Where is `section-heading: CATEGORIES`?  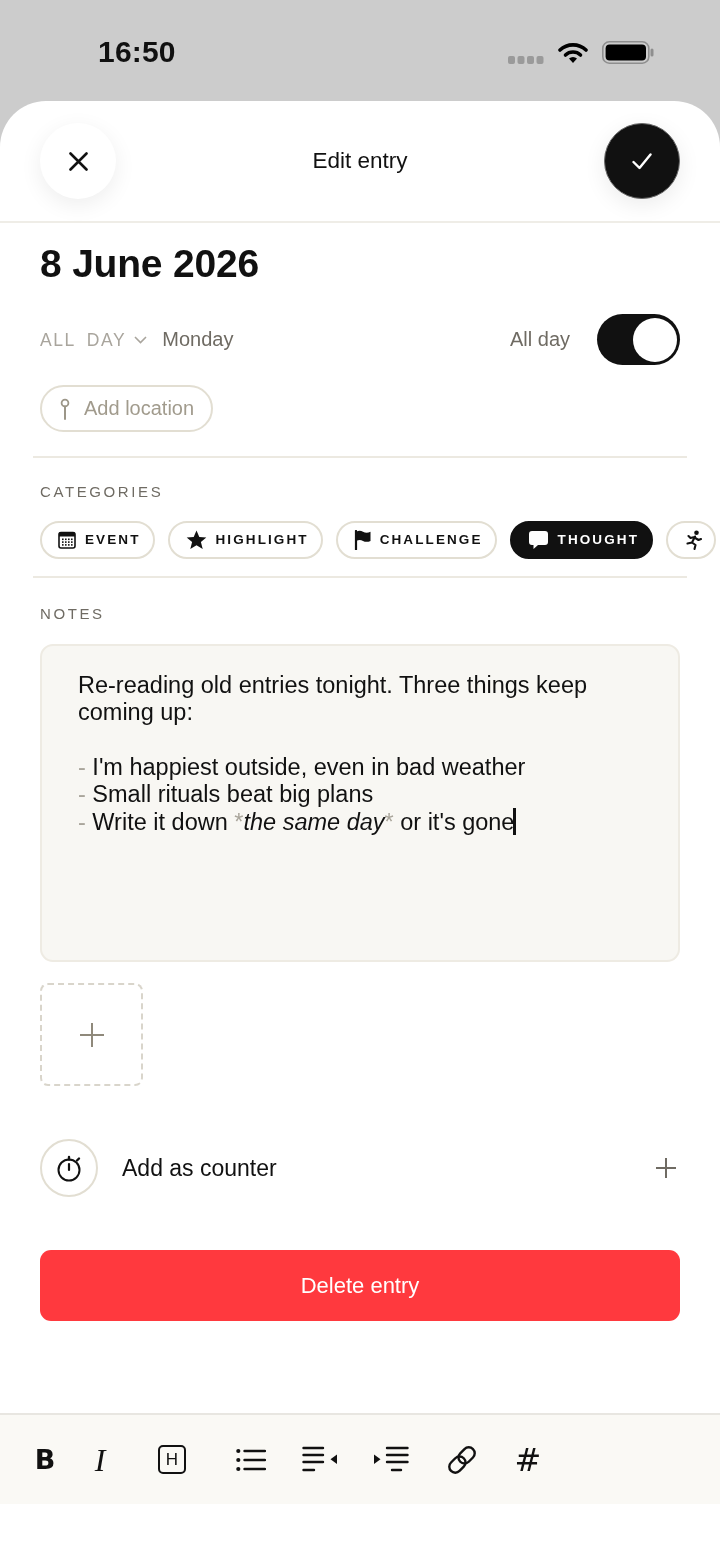
section-heading: CATEGORIES is located at coordinates (102, 492).